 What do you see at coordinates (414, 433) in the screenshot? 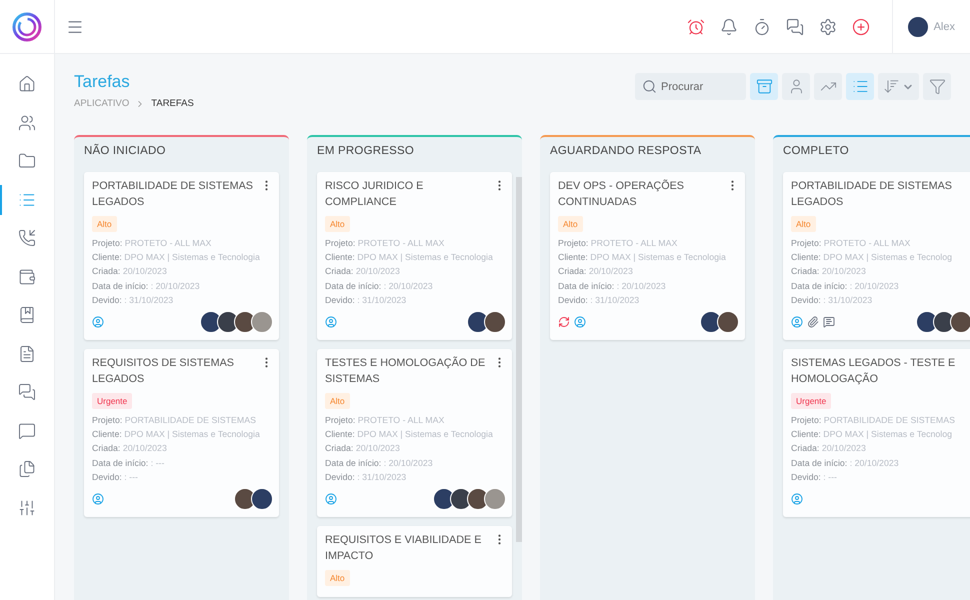
I see `task-card: TESTES E HOMOLOGAÇÃO DE SISTEMAS Alto Projeto: PROTETO - ALL MAX Cliente: DPO MAX | Sistemas e Tecnologia Criada: 20/10/2023 Data de início: : 20/10/2023 Devido: : 31/10/2023` at bounding box center [414, 433].